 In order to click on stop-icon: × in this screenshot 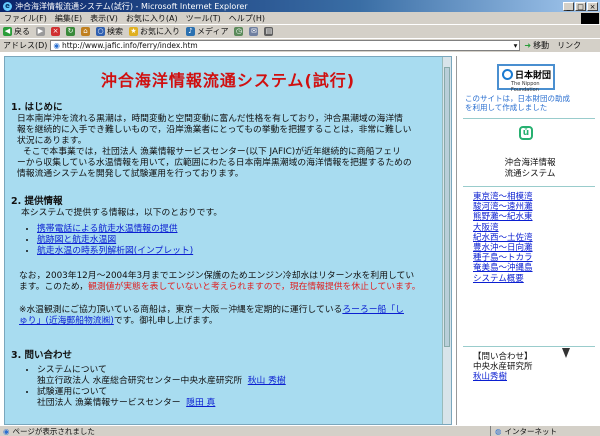, I will do `click(55, 31)`.